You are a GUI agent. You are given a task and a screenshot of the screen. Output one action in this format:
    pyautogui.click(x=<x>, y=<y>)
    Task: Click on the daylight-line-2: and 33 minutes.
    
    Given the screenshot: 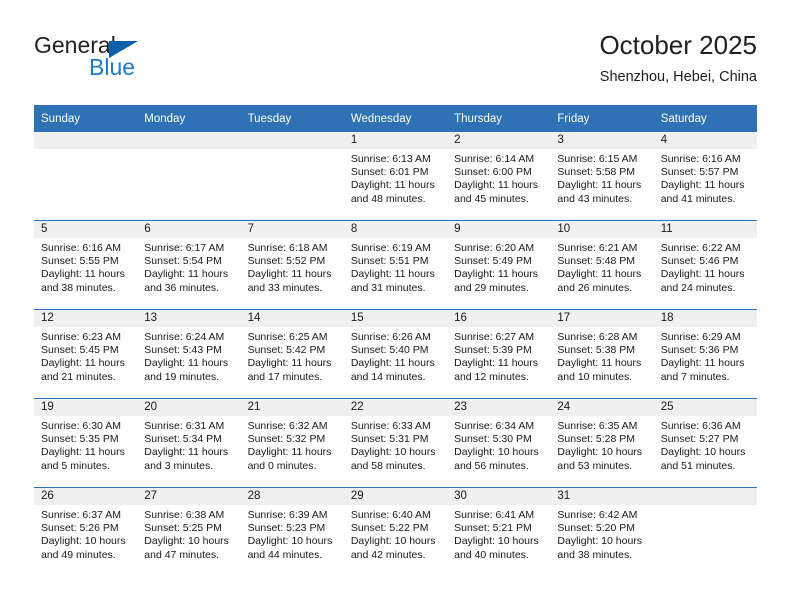 What is the action you would take?
    pyautogui.click(x=285, y=287)
    